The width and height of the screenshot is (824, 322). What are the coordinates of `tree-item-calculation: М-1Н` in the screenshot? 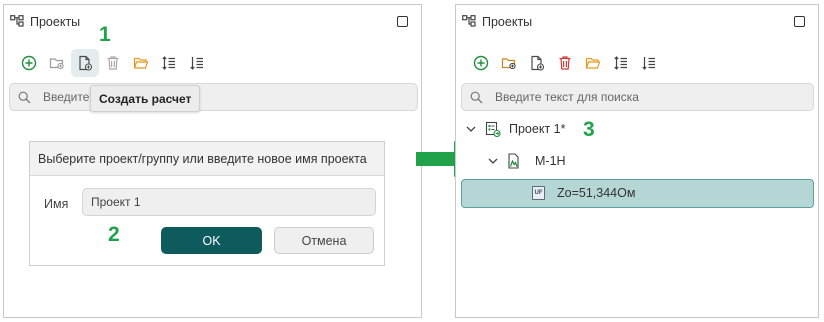 It's located at (526, 161).